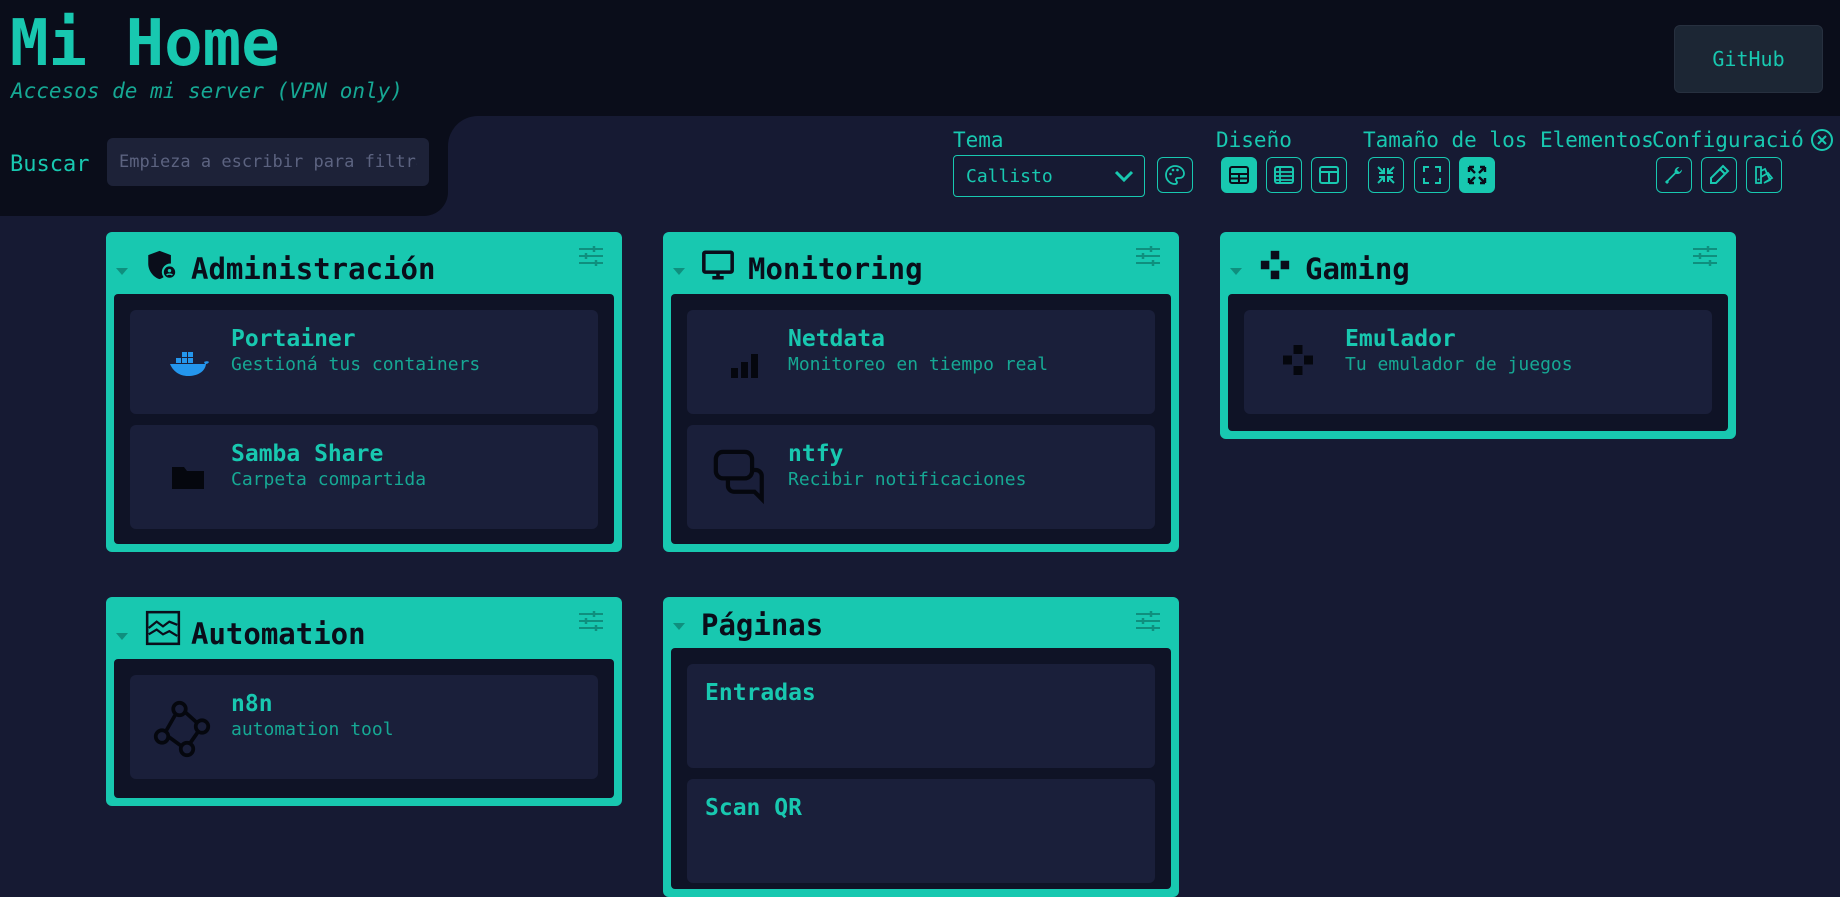 This screenshot has height=897, width=1840. I want to click on list-item-netdata: Netdata Monitoreo en tiempo real, so click(921, 362).